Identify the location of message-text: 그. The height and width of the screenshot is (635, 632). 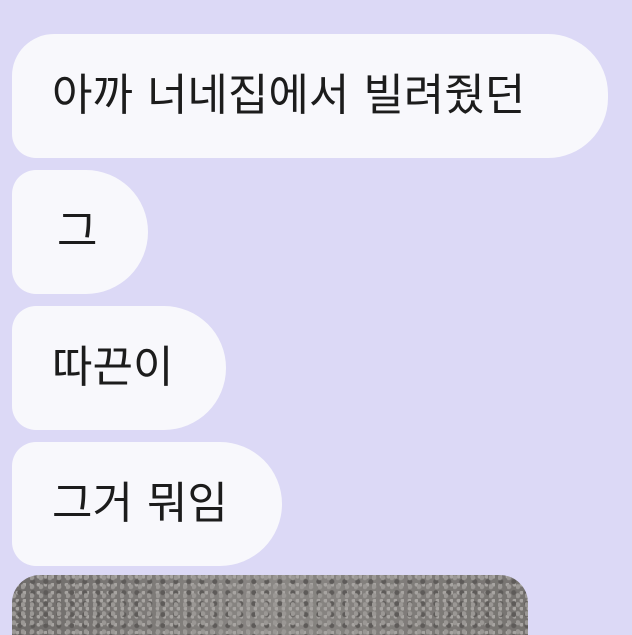
(77, 231).